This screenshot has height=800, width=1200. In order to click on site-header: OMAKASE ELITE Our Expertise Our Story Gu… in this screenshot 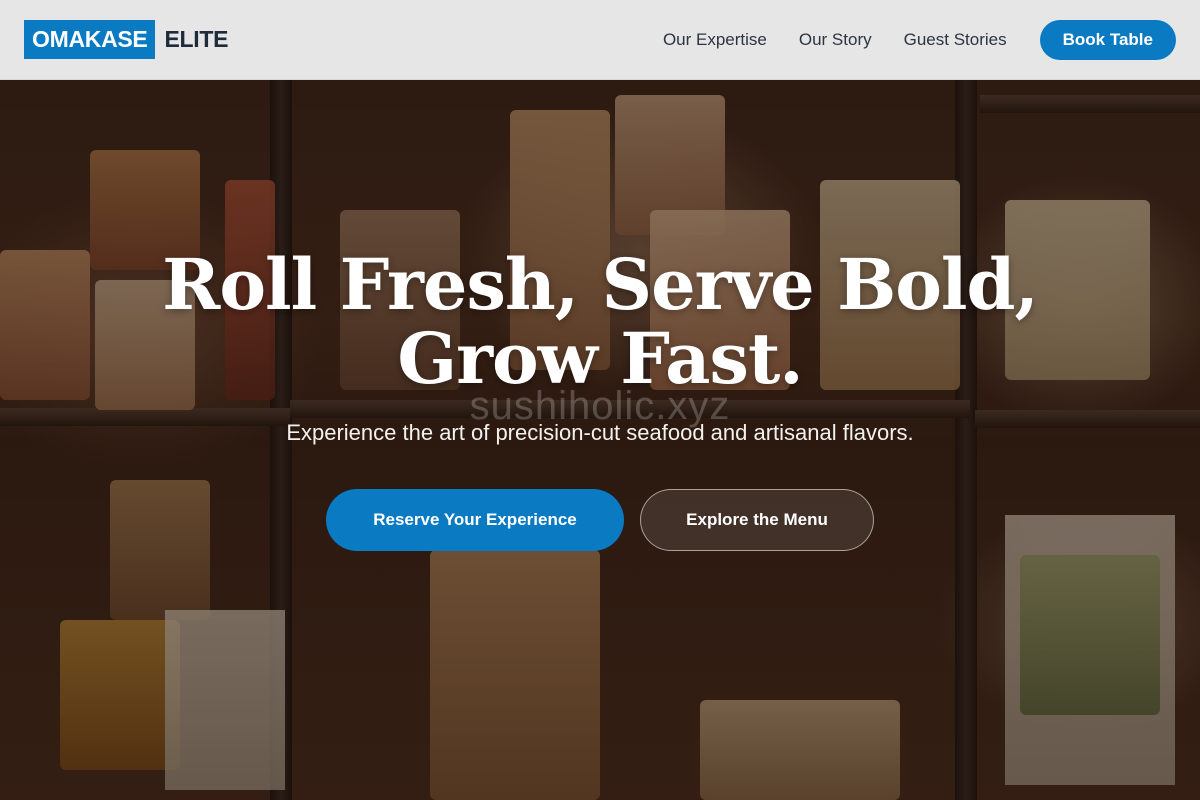, I will do `click(600, 40)`.